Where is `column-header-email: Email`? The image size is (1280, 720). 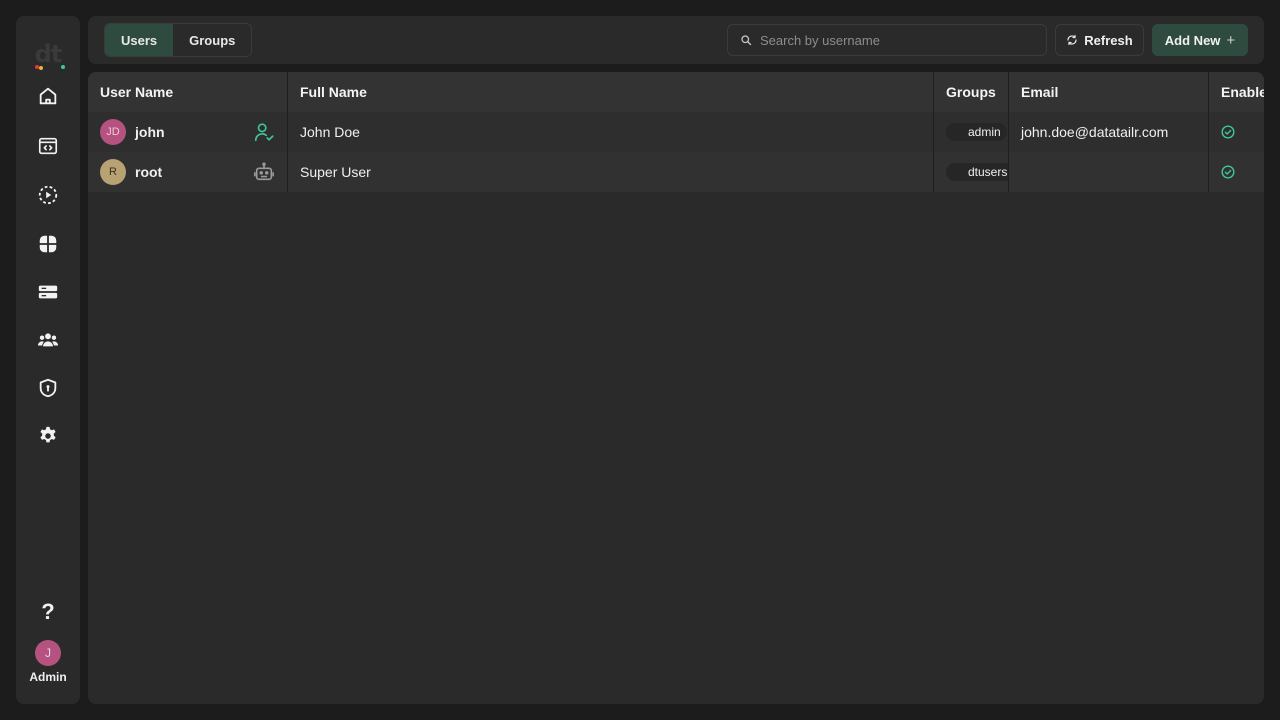 column-header-email: Email is located at coordinates (1108, 92).